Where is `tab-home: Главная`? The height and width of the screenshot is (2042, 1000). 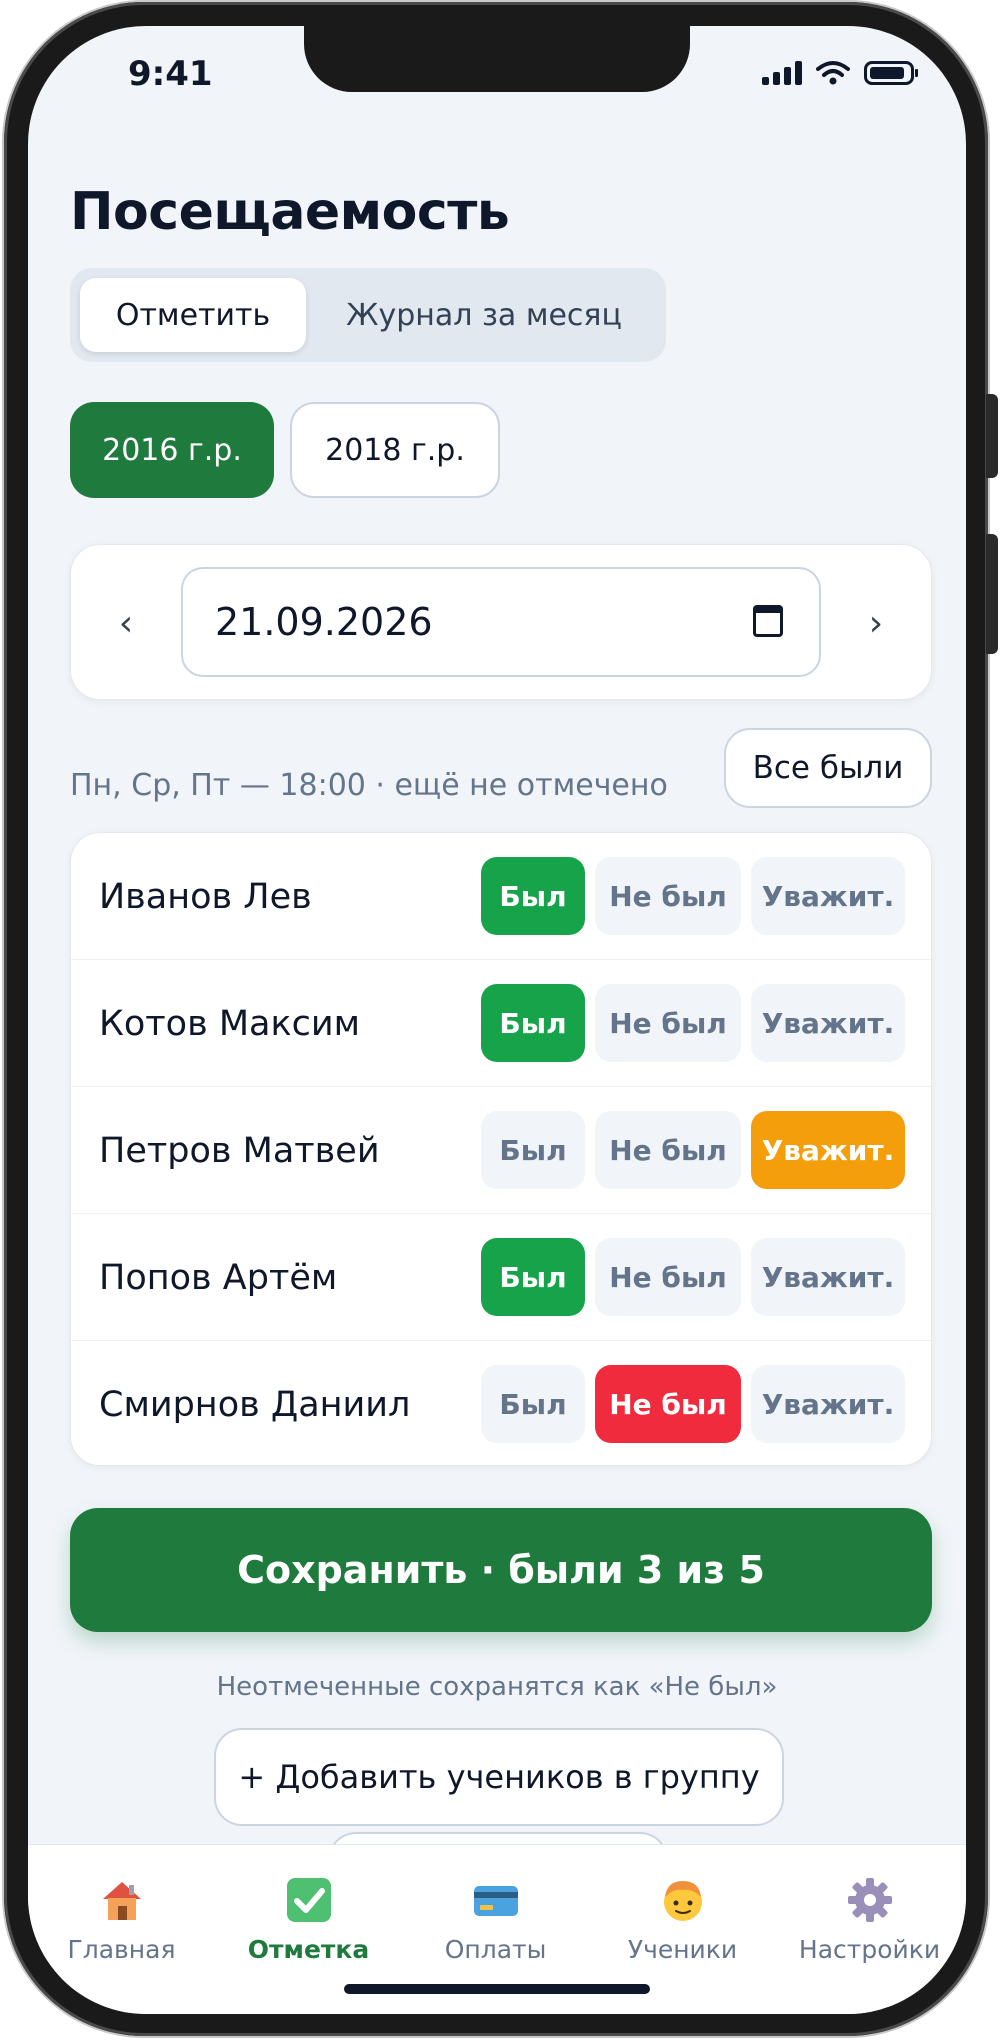 tab-home: Главная is located at coordinates (121, 1915).